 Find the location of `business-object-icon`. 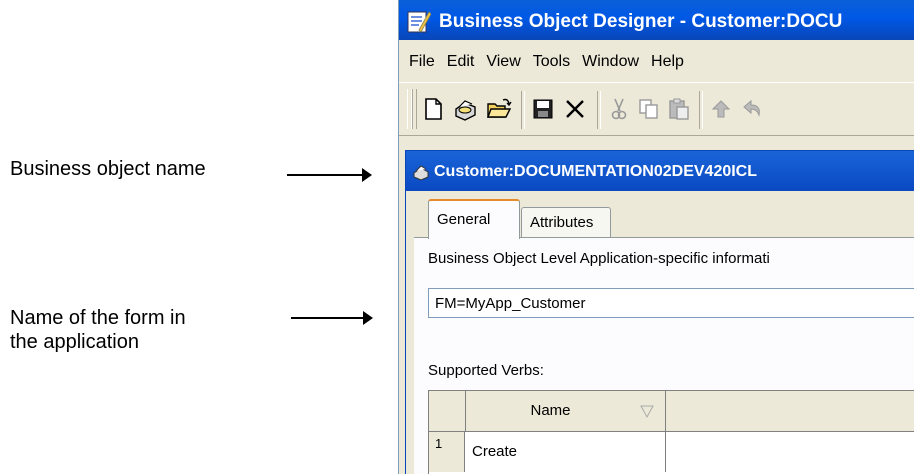

business-object-icon is located at coordinates (421, 173).